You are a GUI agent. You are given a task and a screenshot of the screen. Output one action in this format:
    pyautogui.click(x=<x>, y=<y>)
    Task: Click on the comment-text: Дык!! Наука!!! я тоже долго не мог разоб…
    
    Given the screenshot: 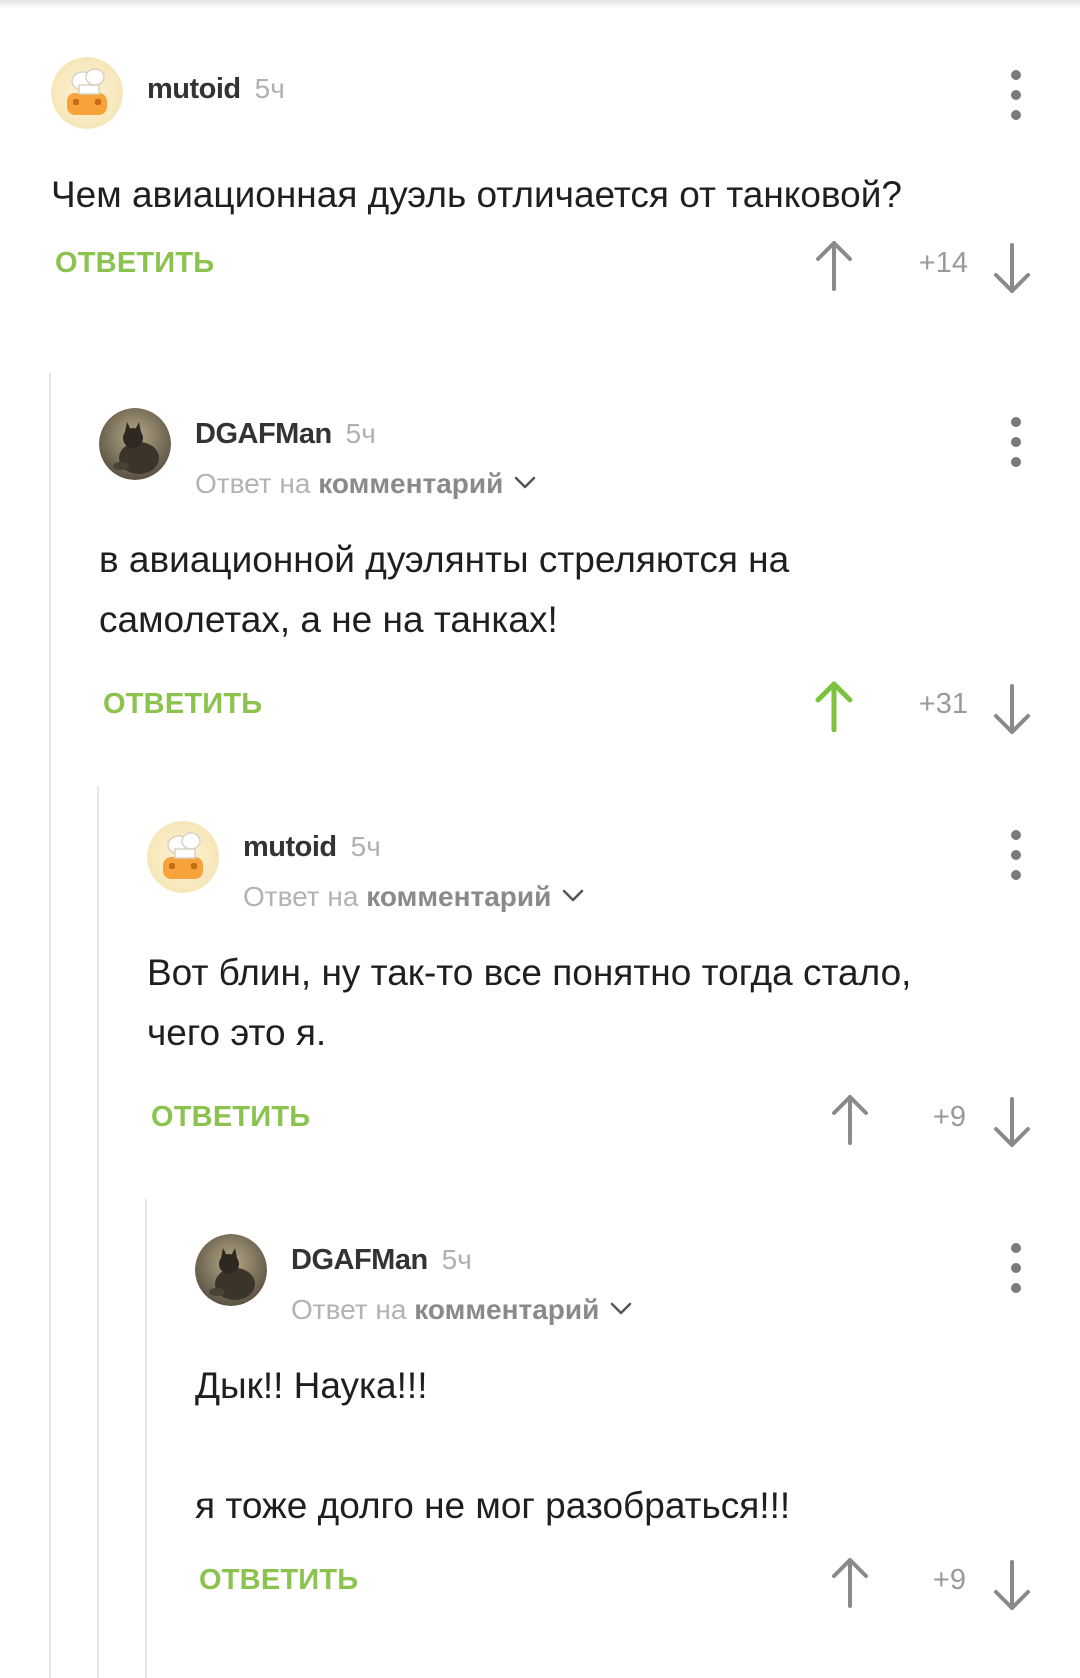 What is the action you would take?
    pyautogui.click(x=493, y=1445)
    